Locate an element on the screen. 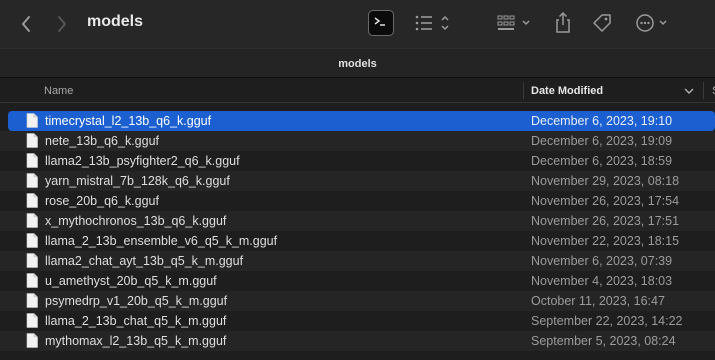  ellipsis-circle-icon is located at coordinates (651, 23).